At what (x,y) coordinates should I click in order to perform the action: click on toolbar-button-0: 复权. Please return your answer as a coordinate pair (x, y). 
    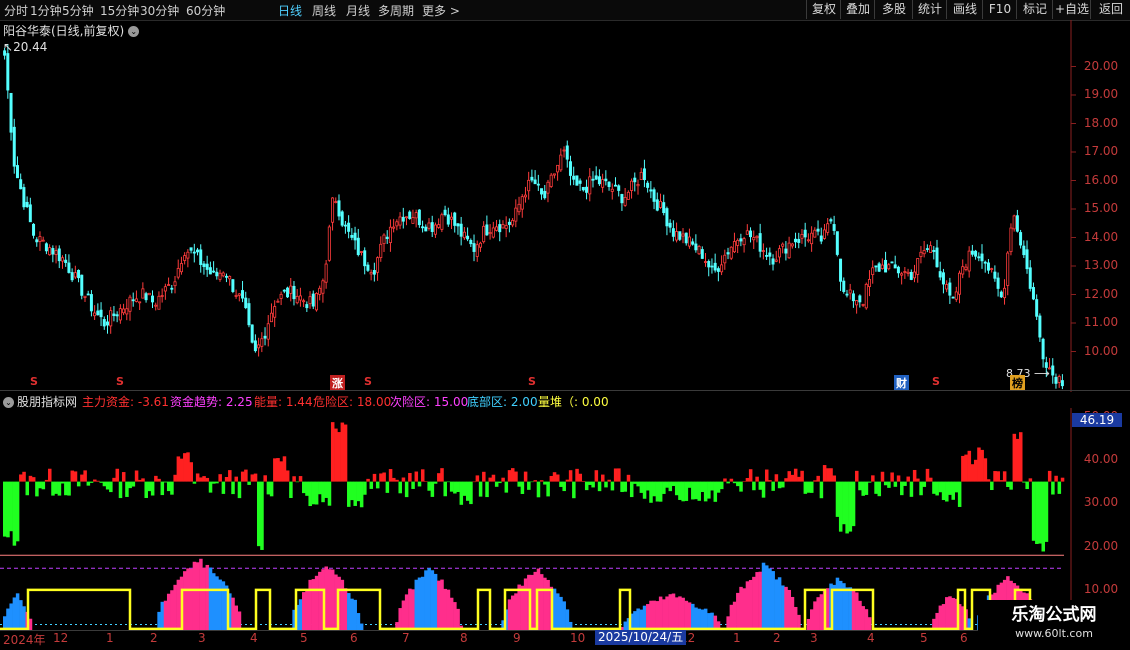
    Looking at the image, I should click on (823, 9).